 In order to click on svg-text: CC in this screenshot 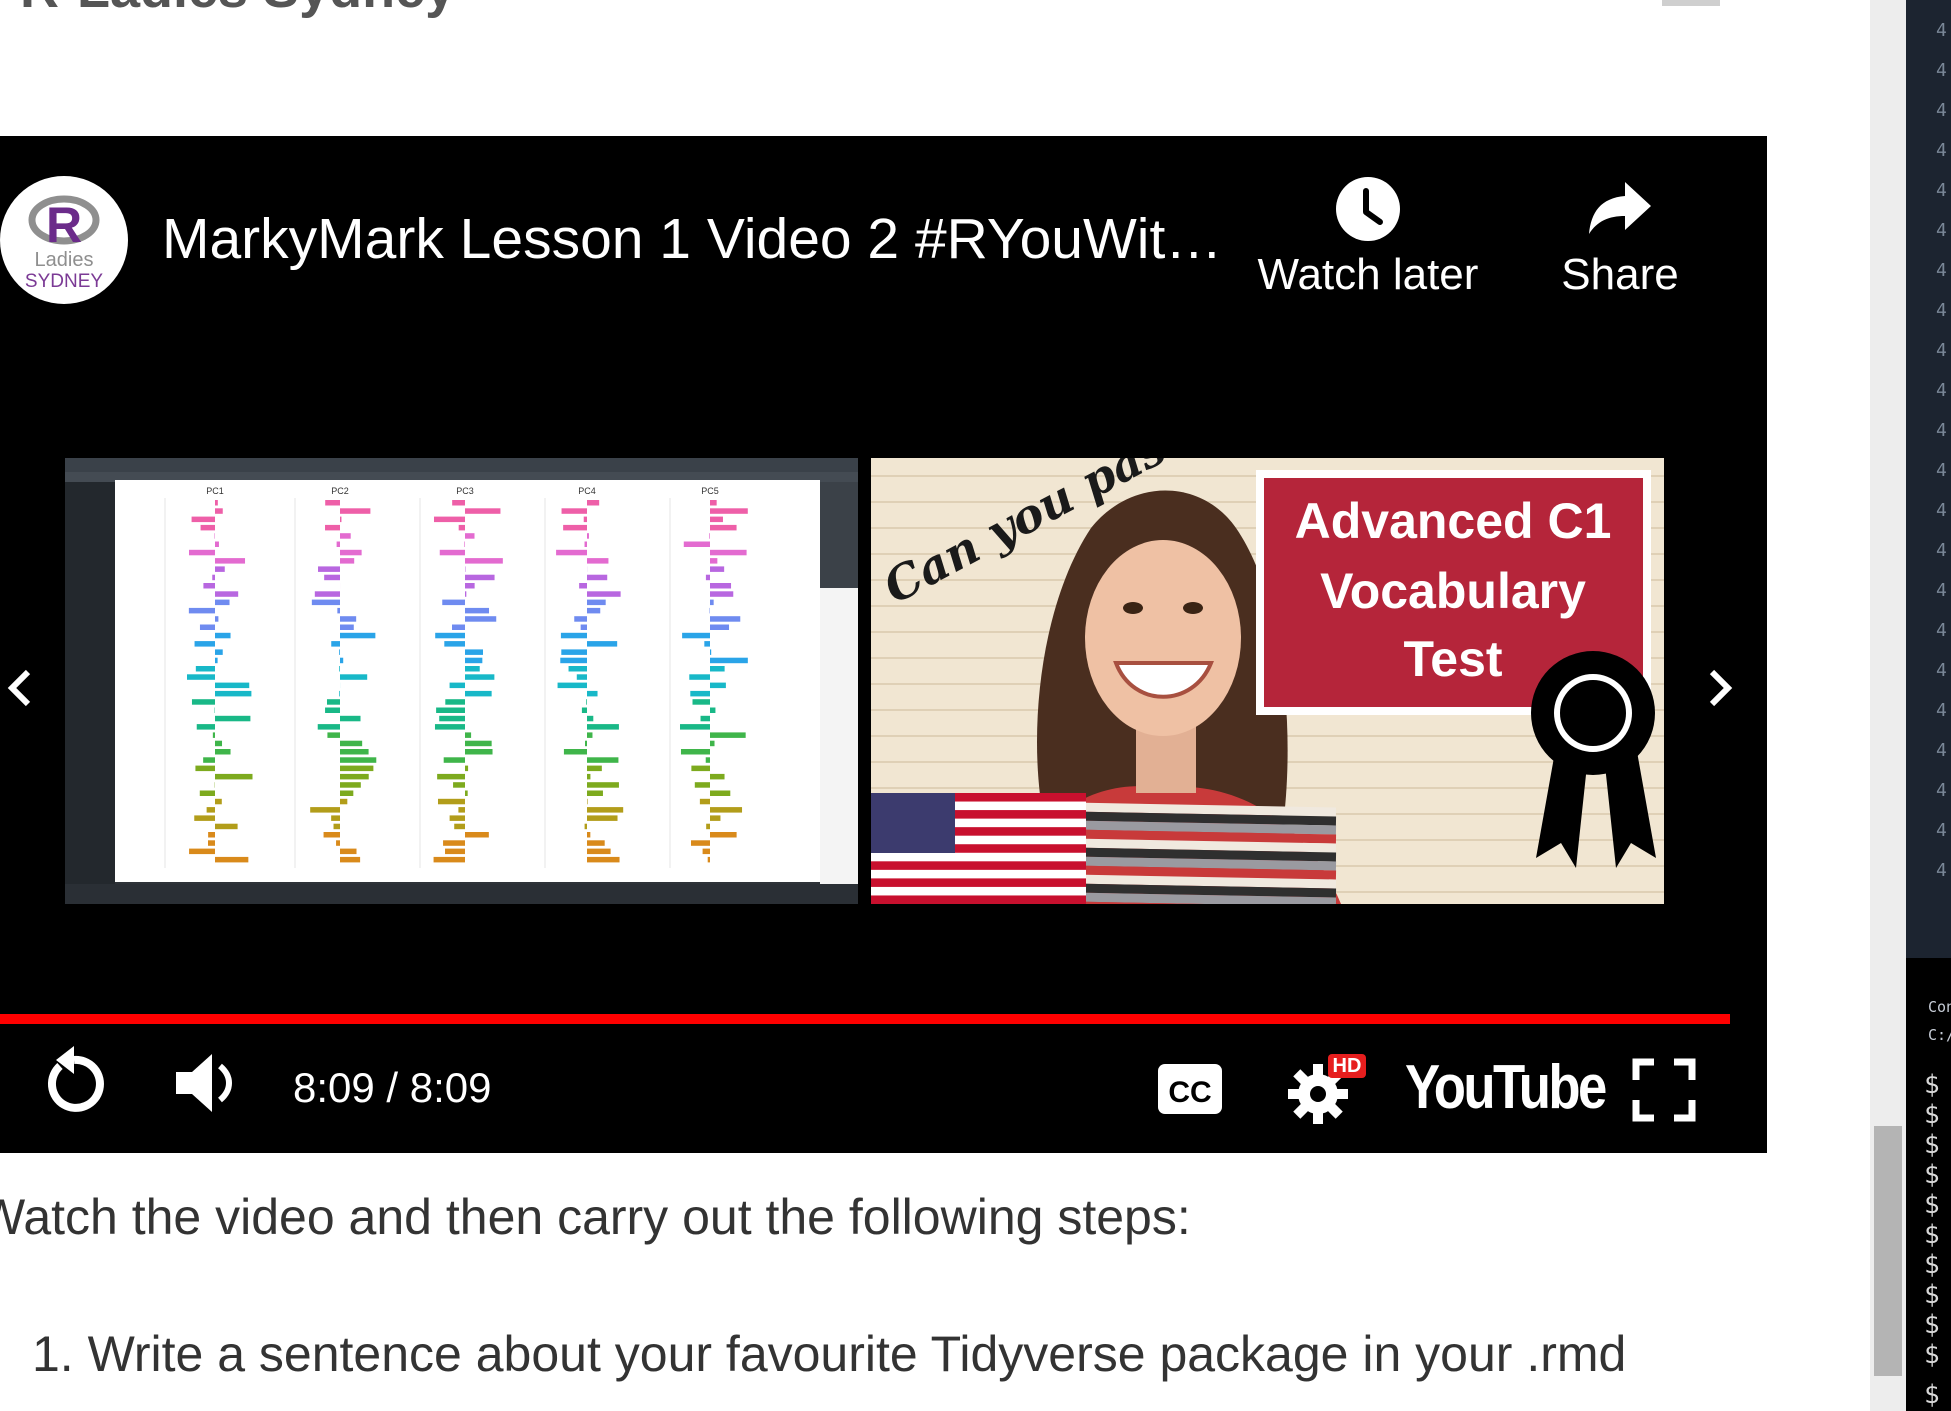, I will do `click(1189, 1092)`.